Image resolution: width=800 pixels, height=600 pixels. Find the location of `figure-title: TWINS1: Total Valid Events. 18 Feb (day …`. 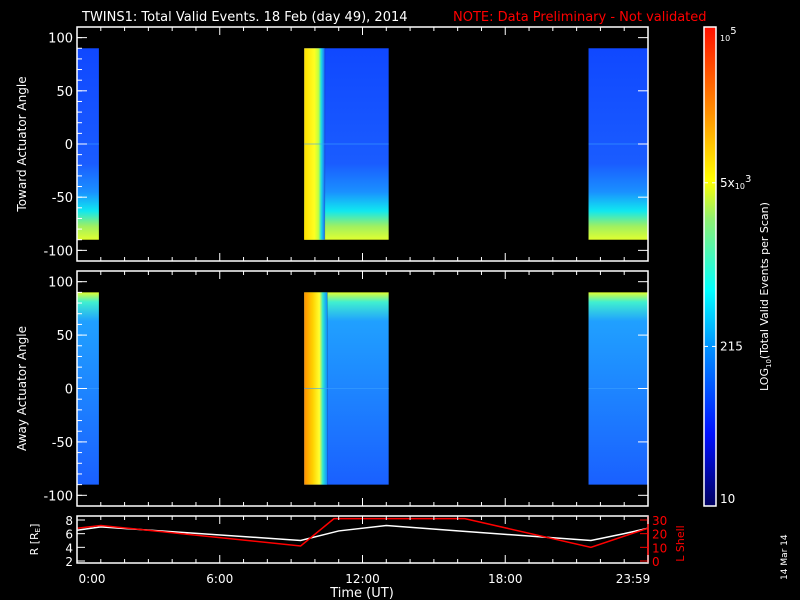

figure-title: TWINS1: Total Valid Events. 18 Feb (day … is located at coordinates (244, 17).